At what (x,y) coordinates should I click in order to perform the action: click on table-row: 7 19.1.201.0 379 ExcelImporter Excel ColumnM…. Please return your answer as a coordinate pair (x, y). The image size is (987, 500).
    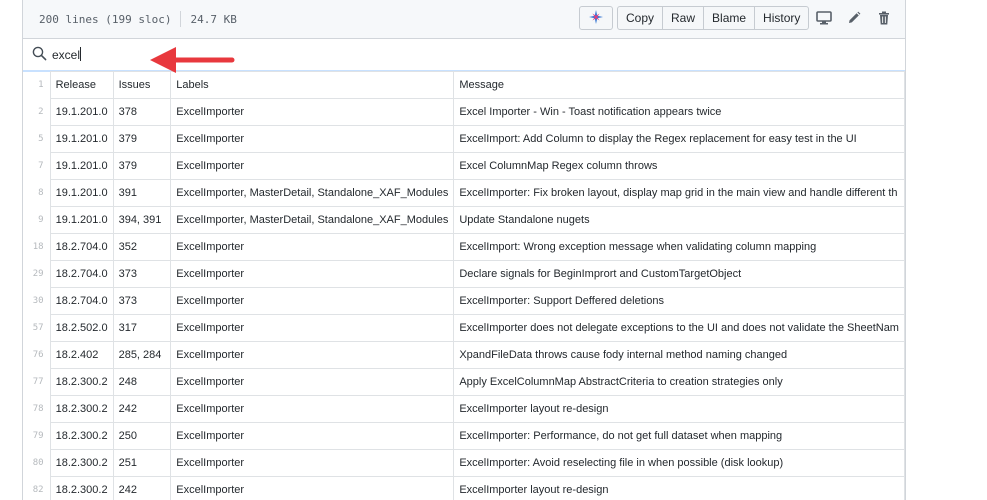
    Looking at the image, I should click on (464, 166).